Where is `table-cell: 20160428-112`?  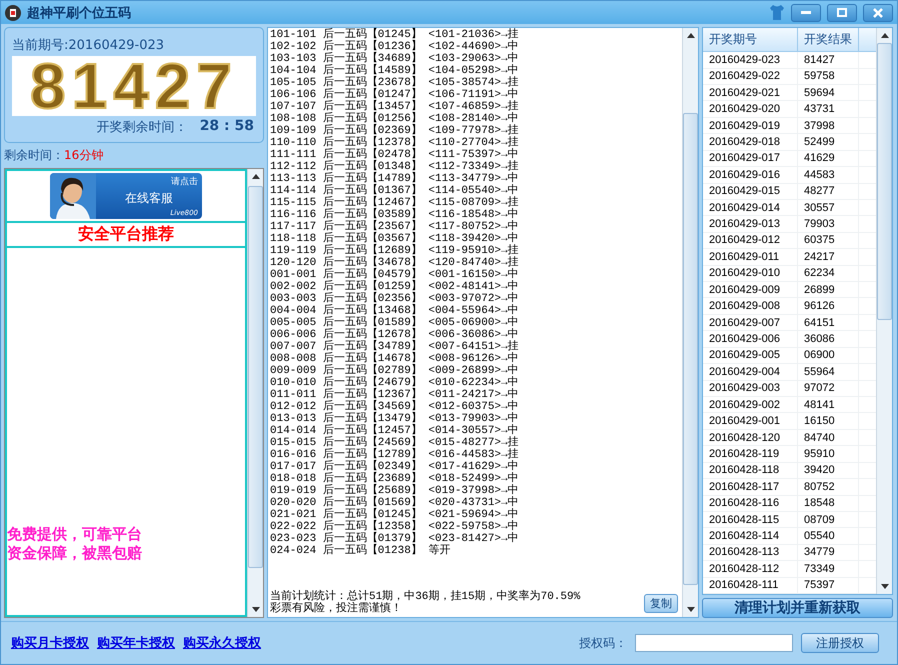
table-cell: 20160428-112 is located at coordinates (750, 569).